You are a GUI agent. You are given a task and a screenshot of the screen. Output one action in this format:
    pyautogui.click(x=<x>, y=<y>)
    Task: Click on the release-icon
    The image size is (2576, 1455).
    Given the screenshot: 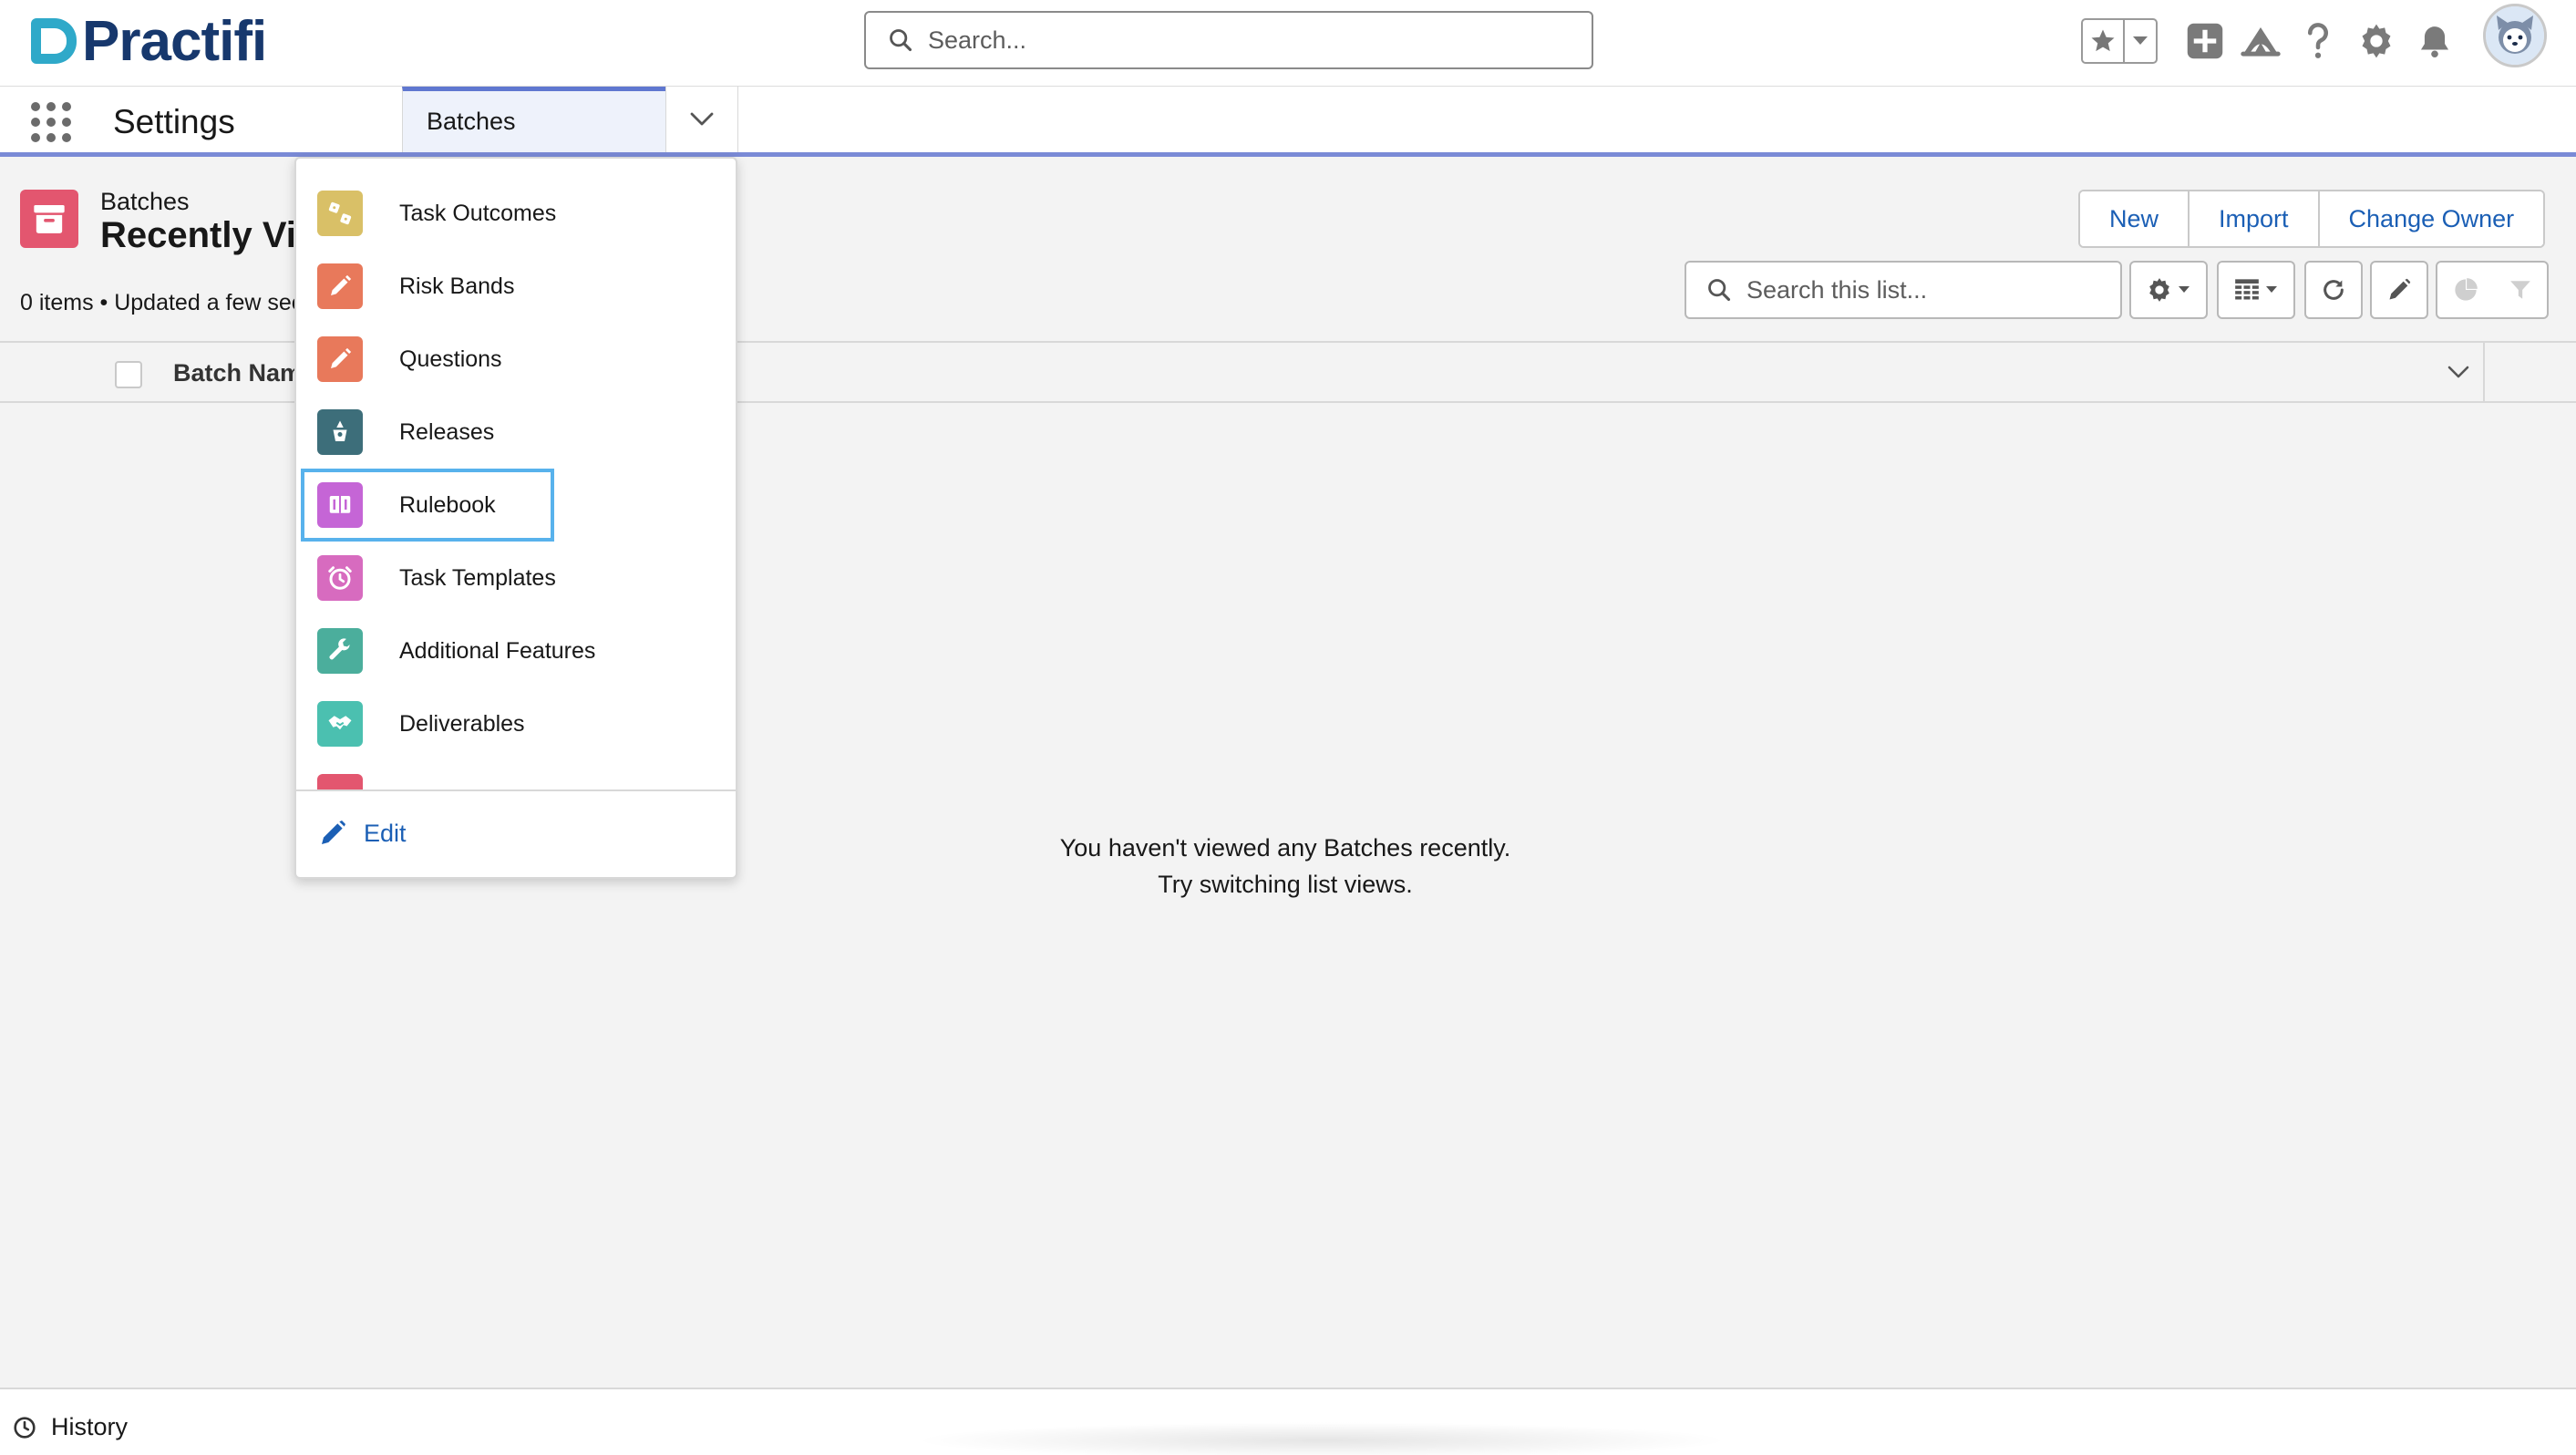 What is the action you would take?
    pyautogui.click(x=340, y=432)
    